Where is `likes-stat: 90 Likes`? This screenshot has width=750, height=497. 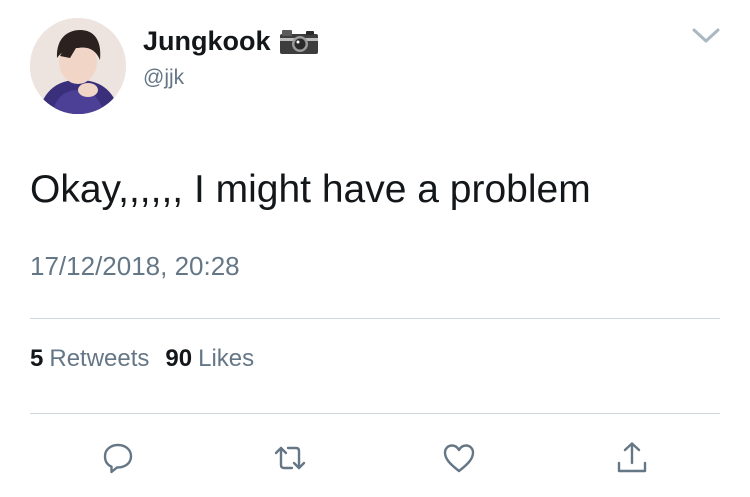 likes-stat: 90 Likes is located at coordinates (209, 359).